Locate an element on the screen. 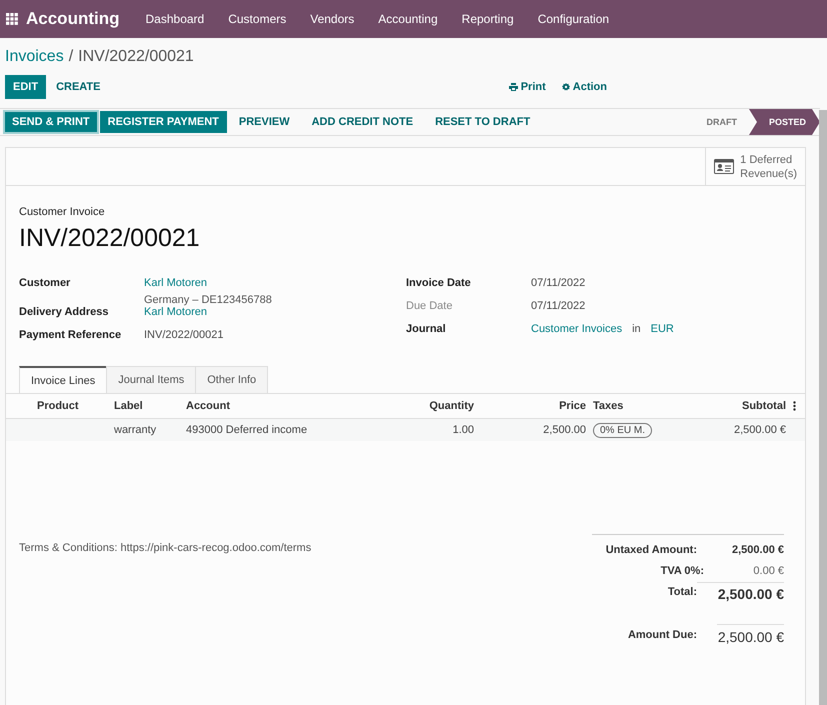 Image resolution: width=827 pixels, height=705 pixels. menu-item: Reporting is located at coordinates (488, 19).